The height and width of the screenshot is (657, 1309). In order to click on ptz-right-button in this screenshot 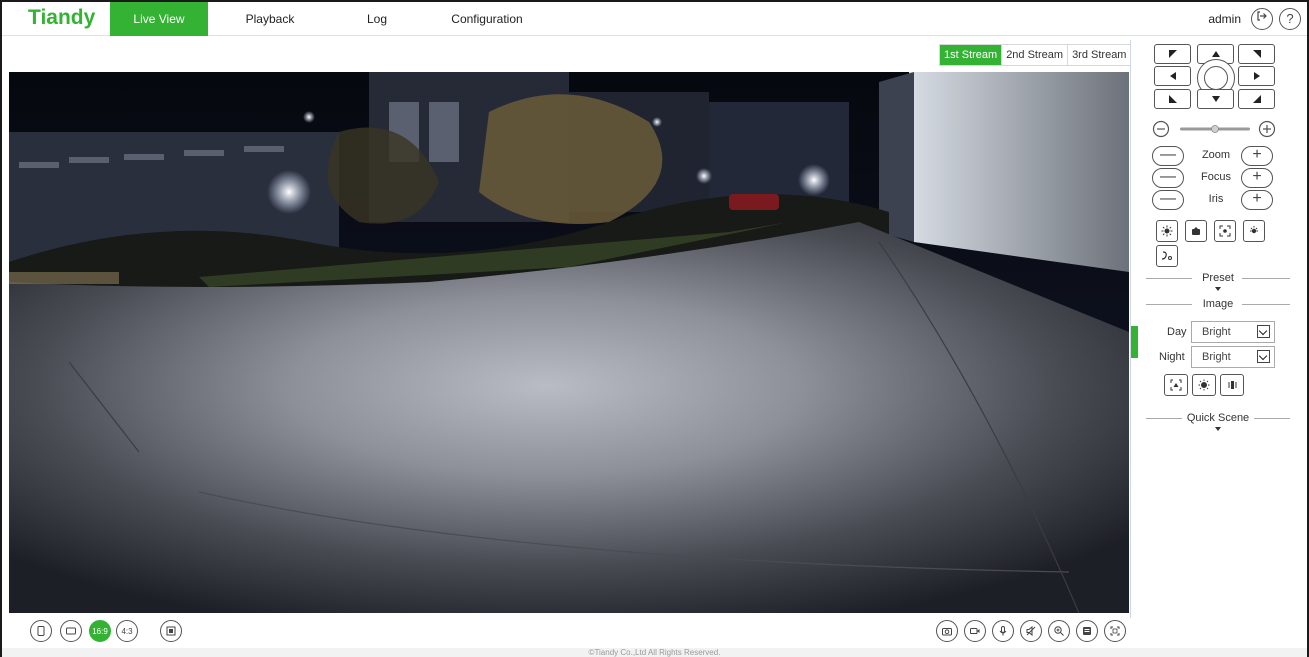, I will do `click(1256, 76)`.